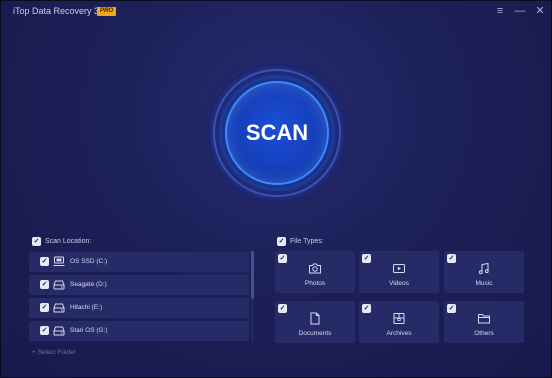  I want to click on file-type-label: Photos, so click(315, 283).